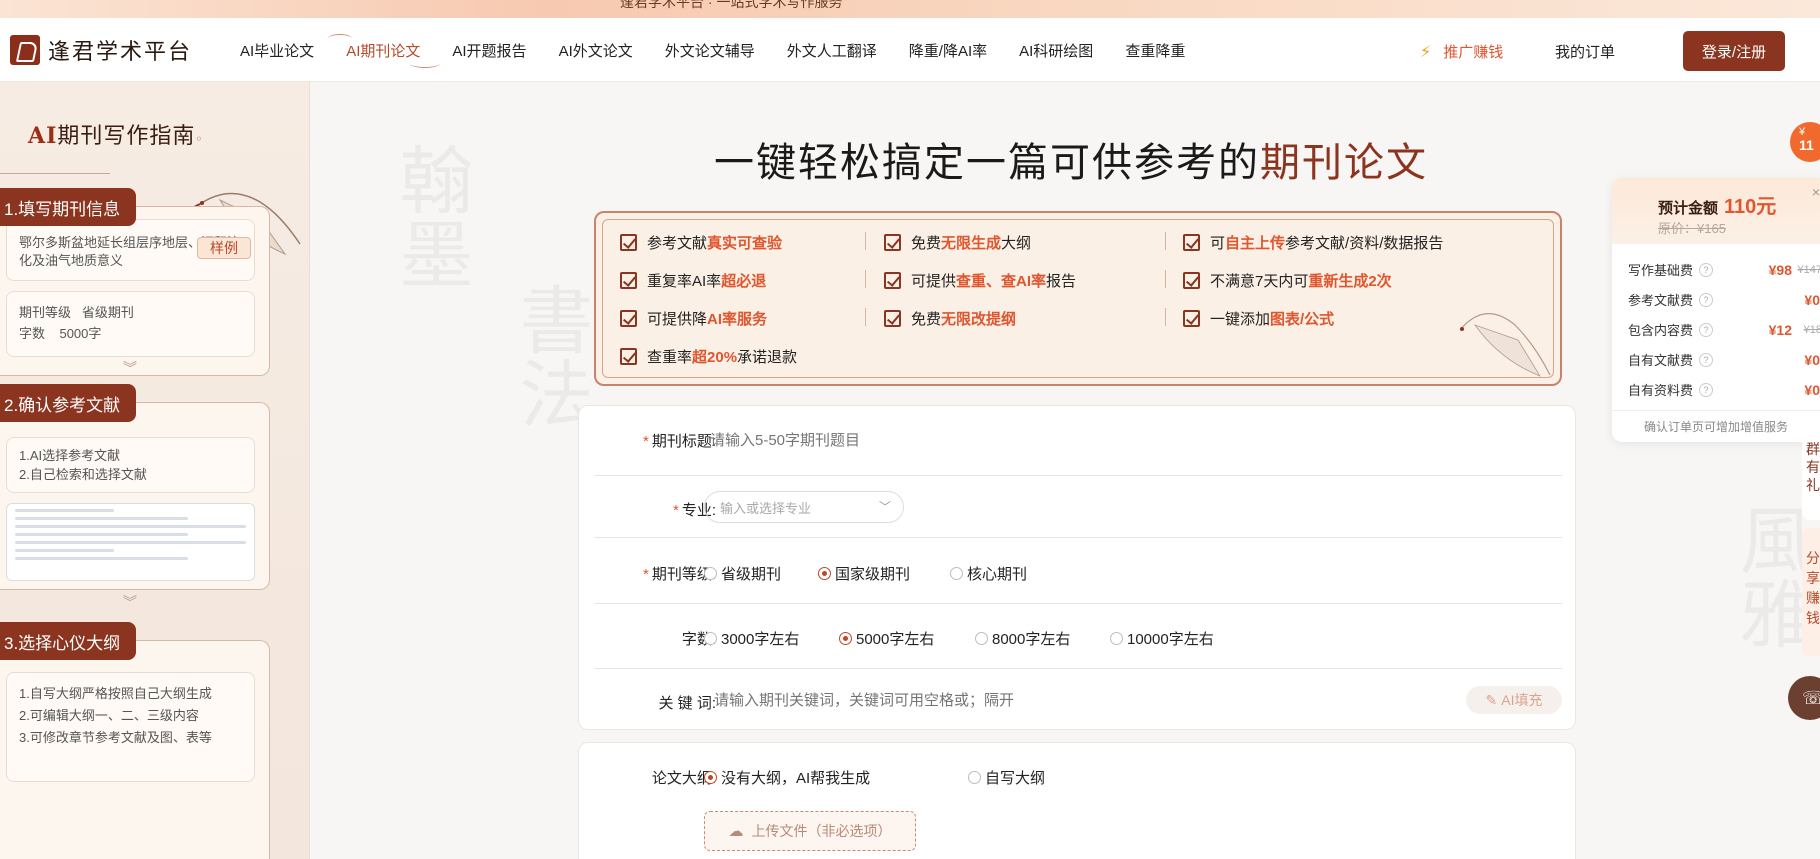  What do you see at coordinates (384, 50) in the screenshot?
I see `nav-item-ai-journal: AI期刊论文` at bounding box center [384, 50].